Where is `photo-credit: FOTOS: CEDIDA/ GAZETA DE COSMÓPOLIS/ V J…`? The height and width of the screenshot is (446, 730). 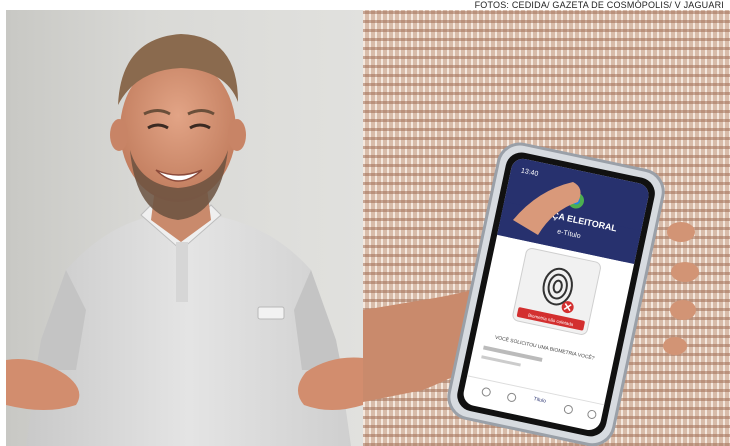
photo-credit: FOTOS: CEDIDA/ GAZETA DE COSMÓPOLIS/ V J… is located at coordinates (599, 5).